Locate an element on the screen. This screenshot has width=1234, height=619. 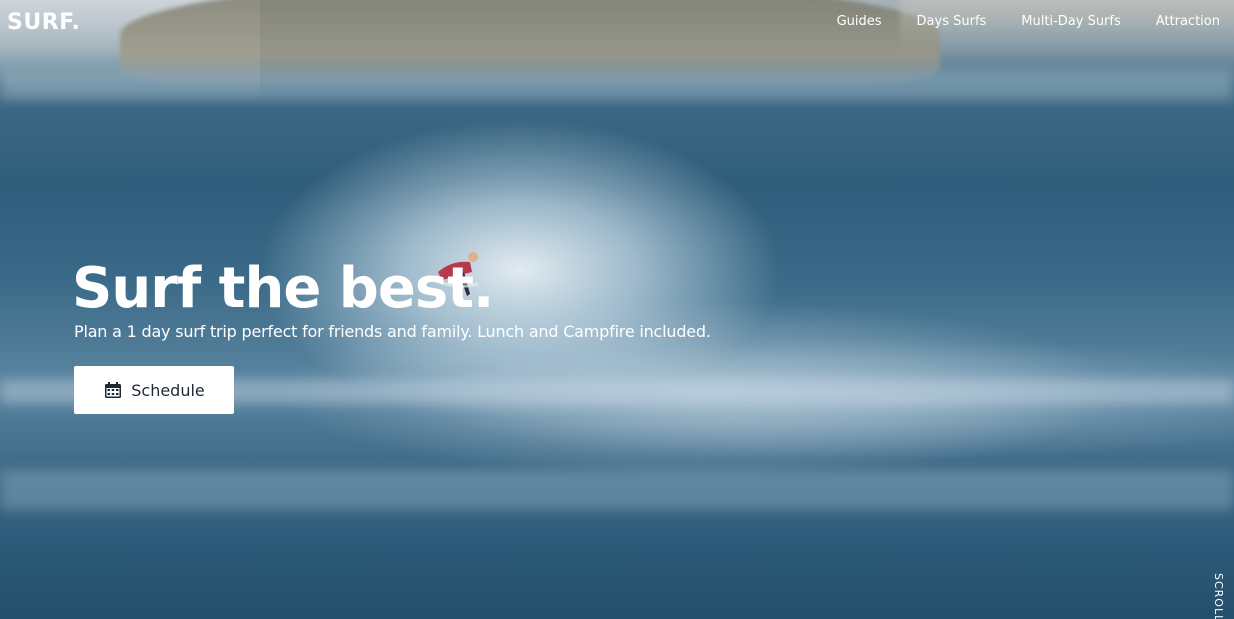
scroll-indicator-label: SCROLL is located at coordinates (1218, 596).